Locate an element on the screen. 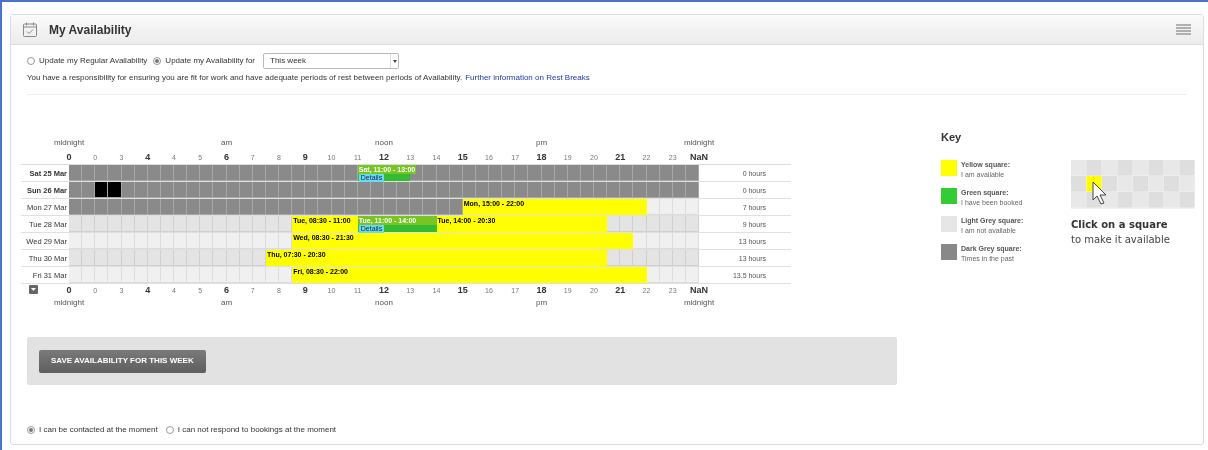 The width and height of the screenshot is (1208, 450). radio-label: Update my Availability for is located at coordinates (210, 61).